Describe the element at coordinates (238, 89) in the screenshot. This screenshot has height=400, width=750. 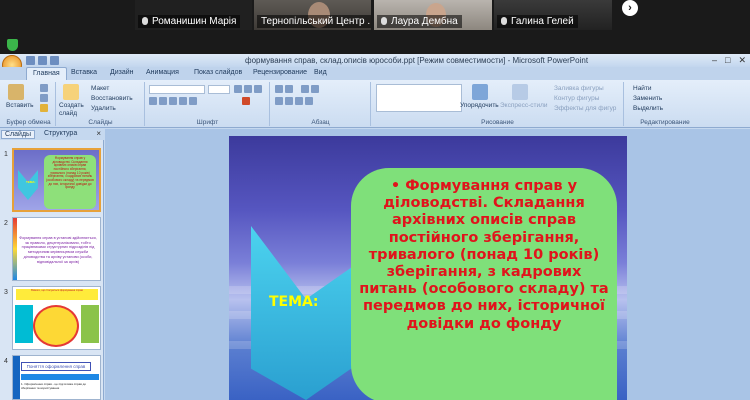
I see `grow-font-icon` at that location.